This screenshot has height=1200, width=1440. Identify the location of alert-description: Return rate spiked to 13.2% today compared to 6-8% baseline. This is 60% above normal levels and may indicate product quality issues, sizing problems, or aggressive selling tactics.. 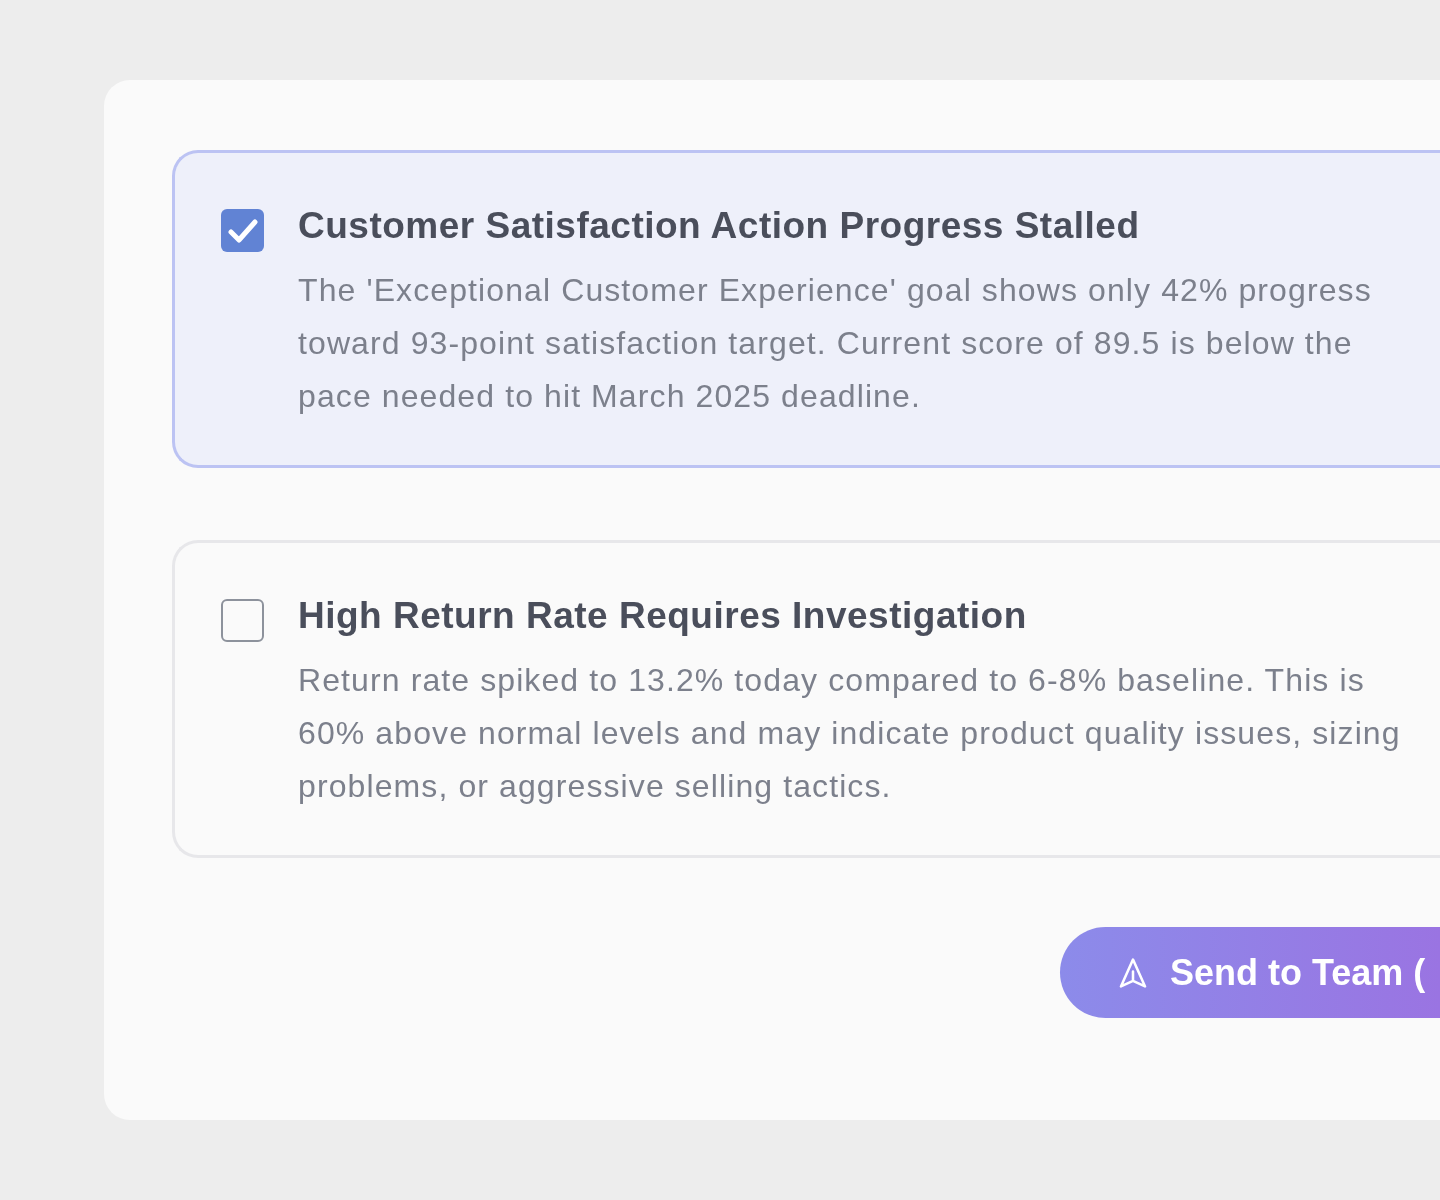
(850, 733).